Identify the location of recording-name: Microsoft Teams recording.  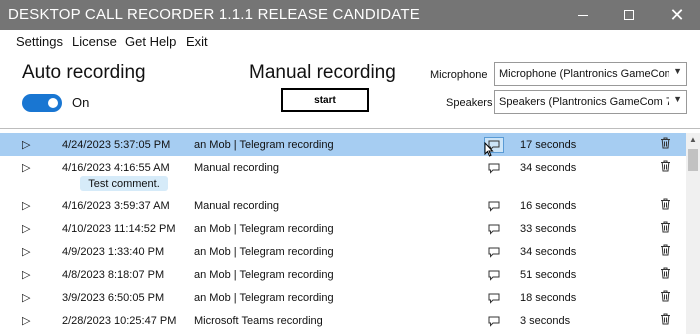
(258, 321).